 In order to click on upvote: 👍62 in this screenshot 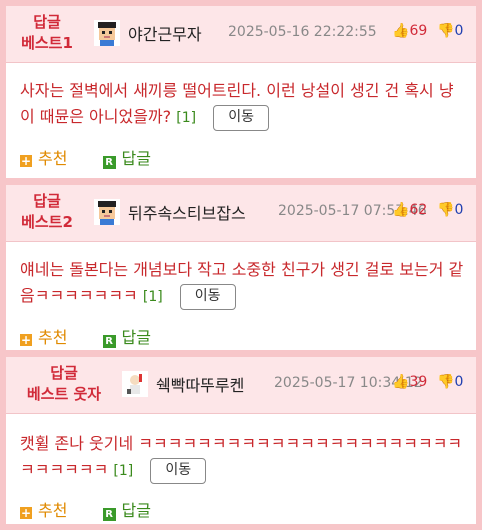, I will do `click(409, 210)`.